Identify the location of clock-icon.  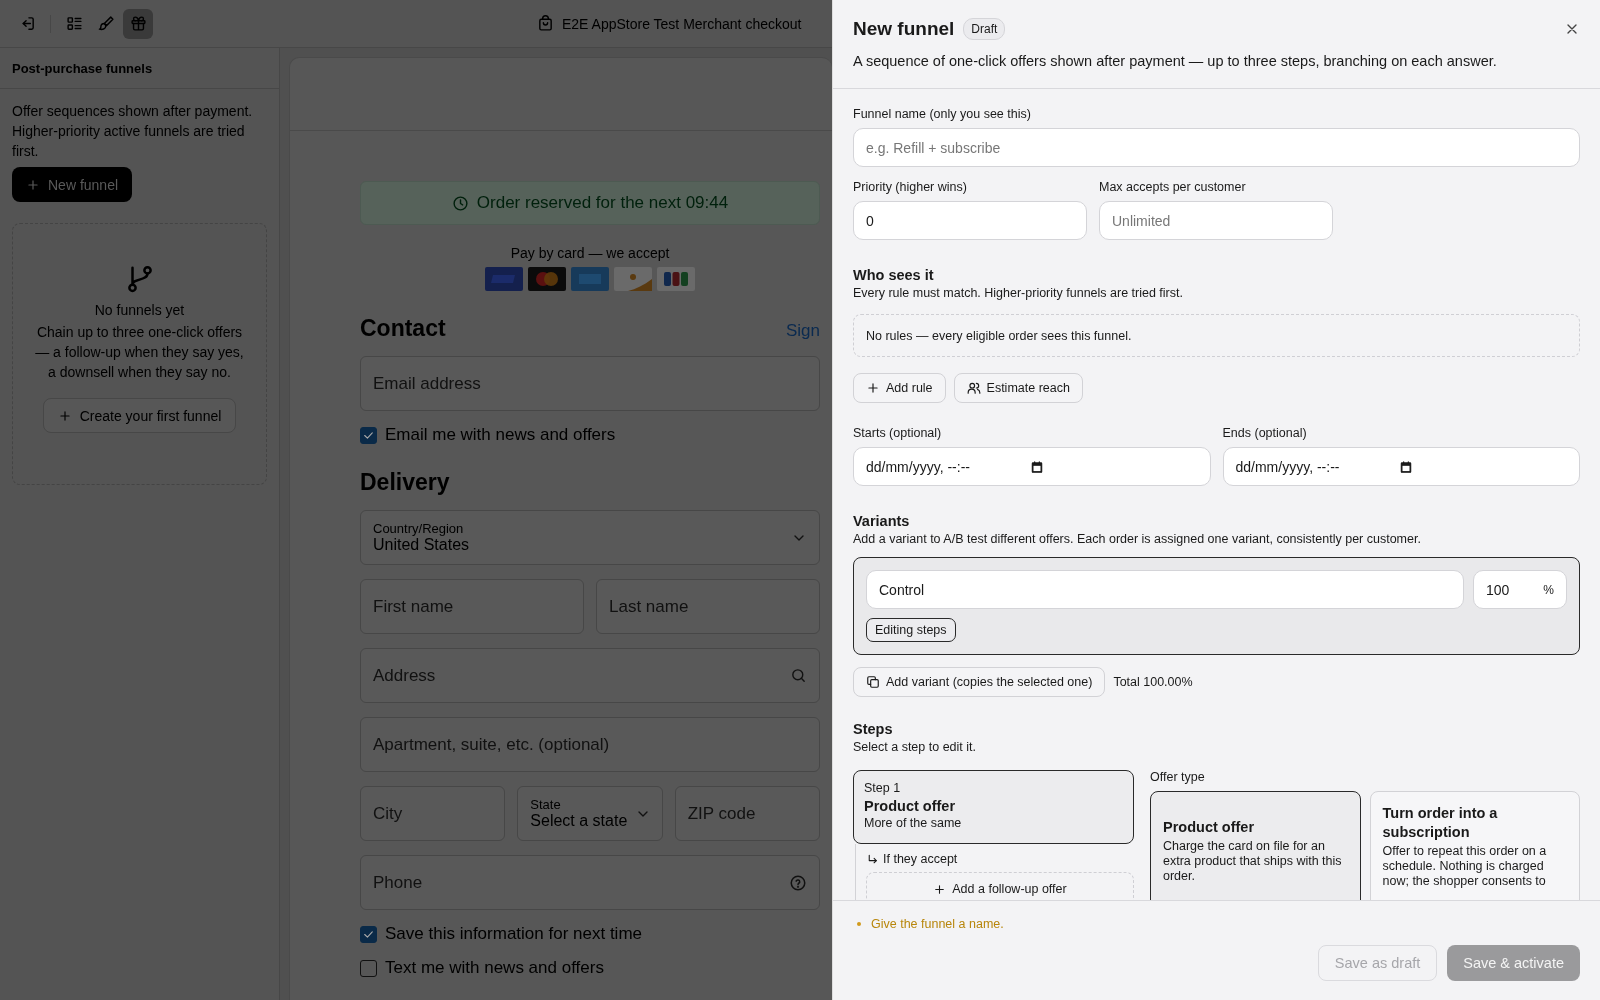
(460, 203).